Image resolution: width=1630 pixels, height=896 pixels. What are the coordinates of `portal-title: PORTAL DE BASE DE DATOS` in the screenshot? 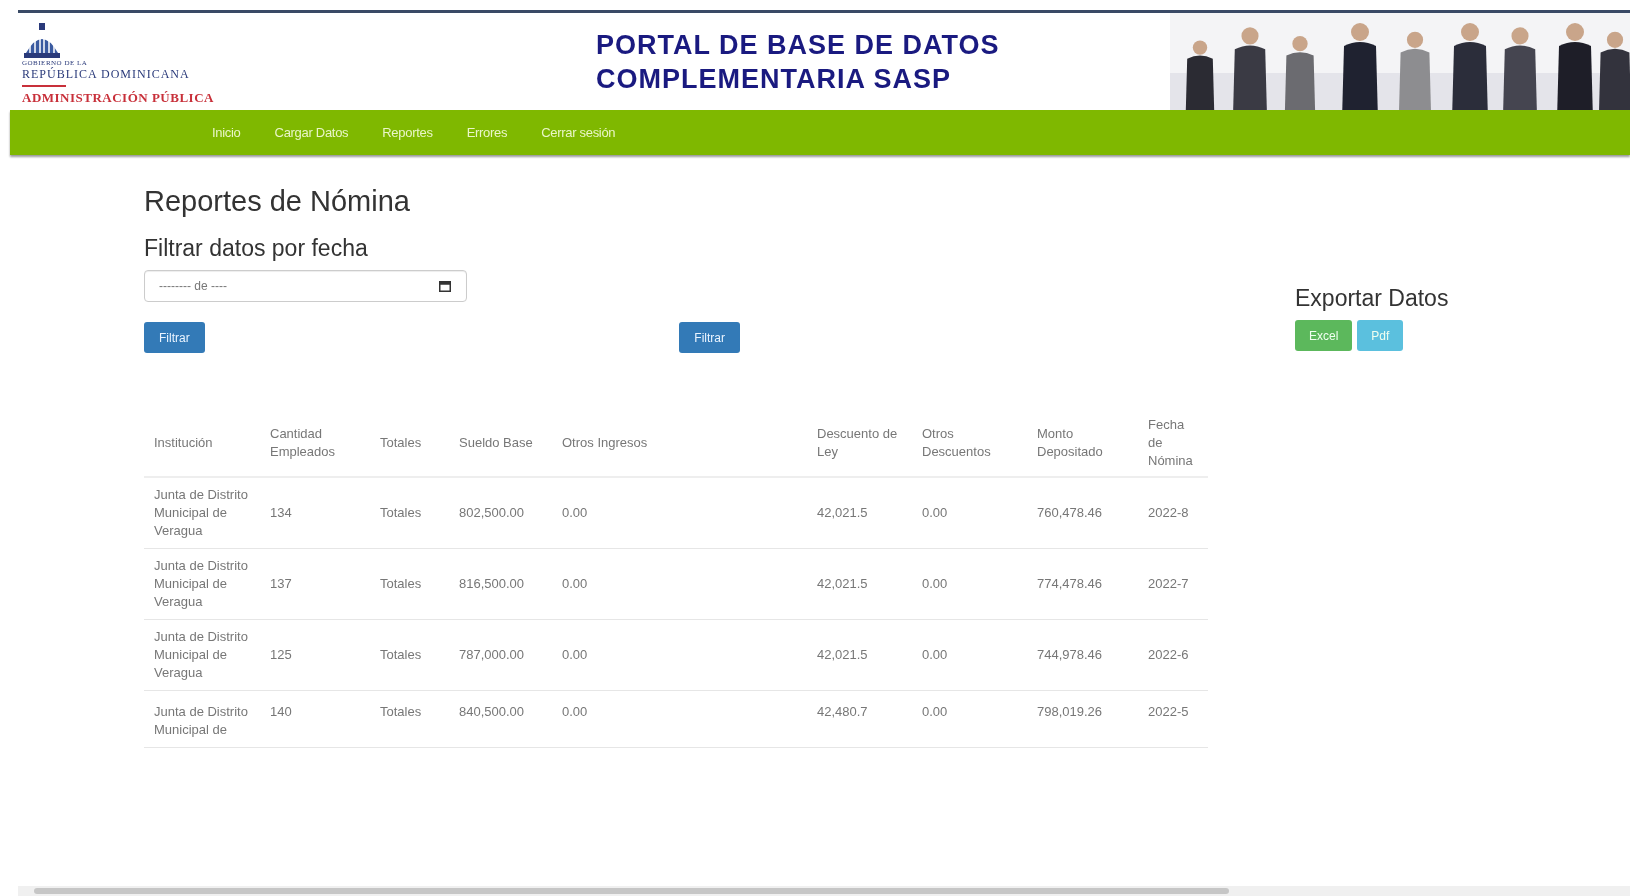 It's located at (798, 45).